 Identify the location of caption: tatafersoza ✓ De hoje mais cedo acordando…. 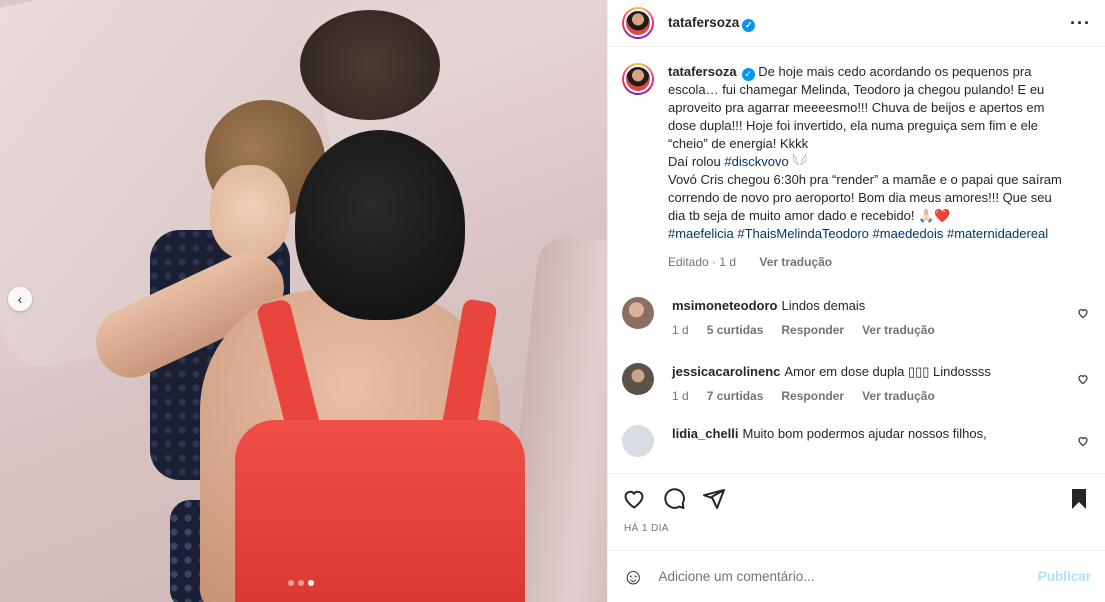
(856, 167).